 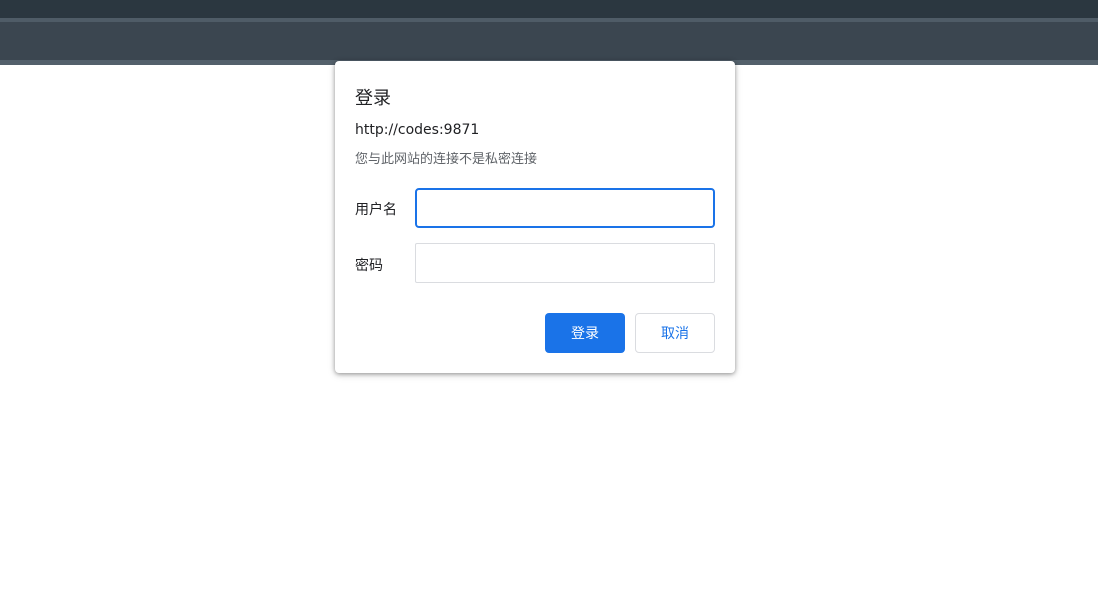 What do you see at coordinates (549, 20) in the screenshot?
I see `topbar-strip-line` at bounding box center [549, 20].